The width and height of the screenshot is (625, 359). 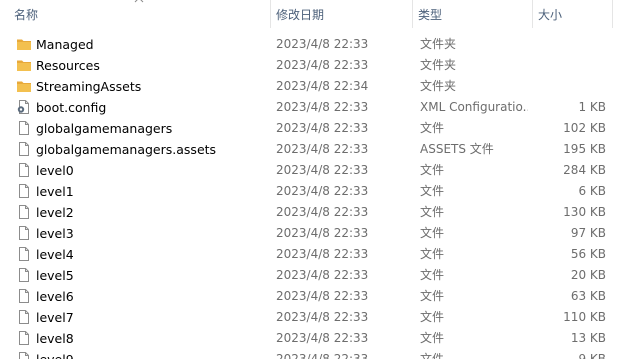 I want to click on file-row: level7 2023/4/8 22:33 文件 110 KB, so click(x=312, y=317).